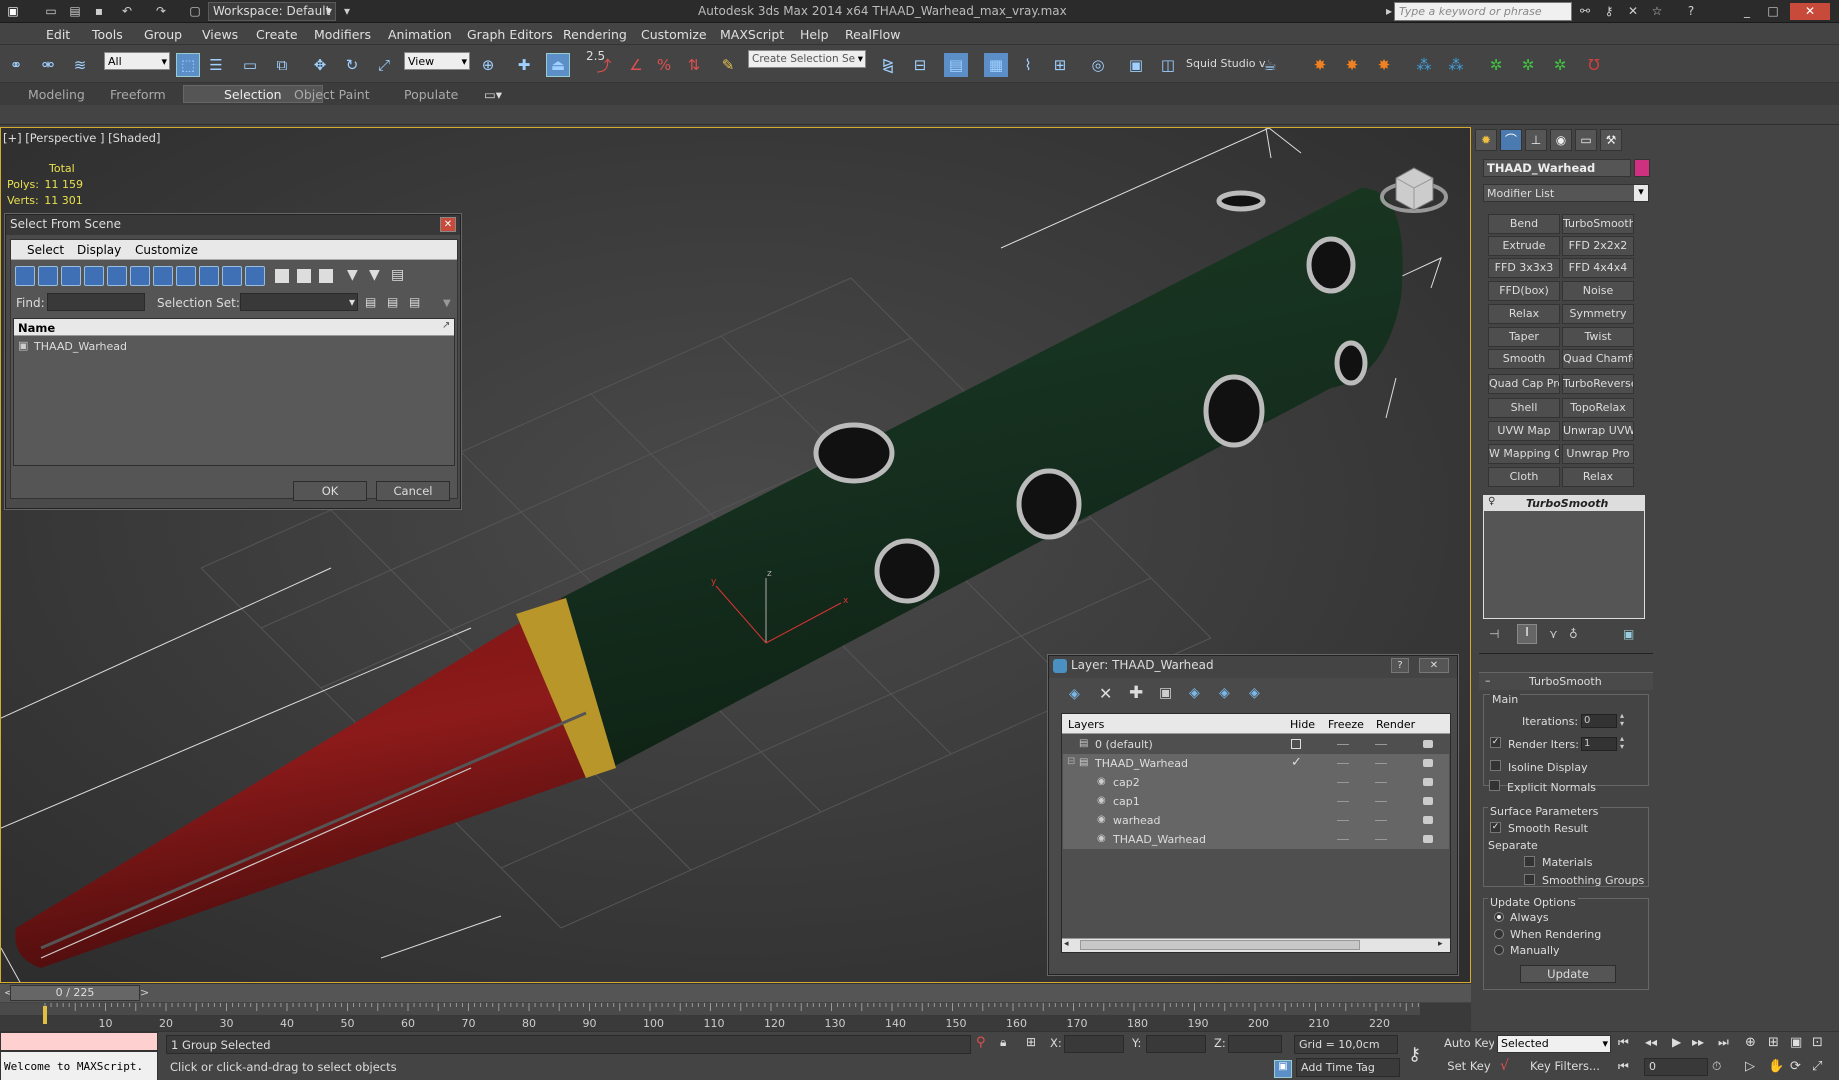  What do you see at coordinates (1598, 431) in the screenshot?
I see `modifier-button: Unwrap UVW` at bounding box center [1598, 431].